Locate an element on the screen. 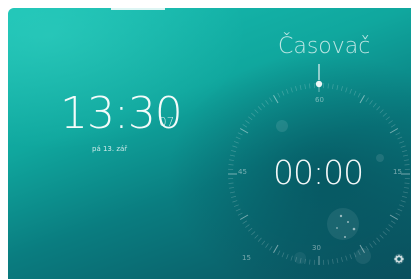 This screenshot has width=411, height=279. timer-handle-icon is located at coordinates (319, 76).